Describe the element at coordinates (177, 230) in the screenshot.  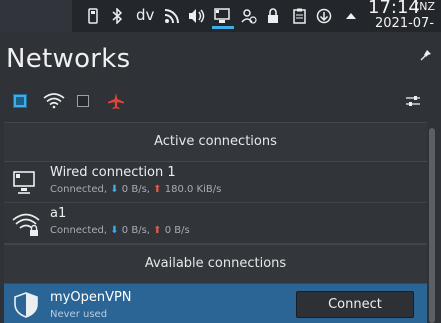
I see `upload-speed: 0 B/s` at that location.